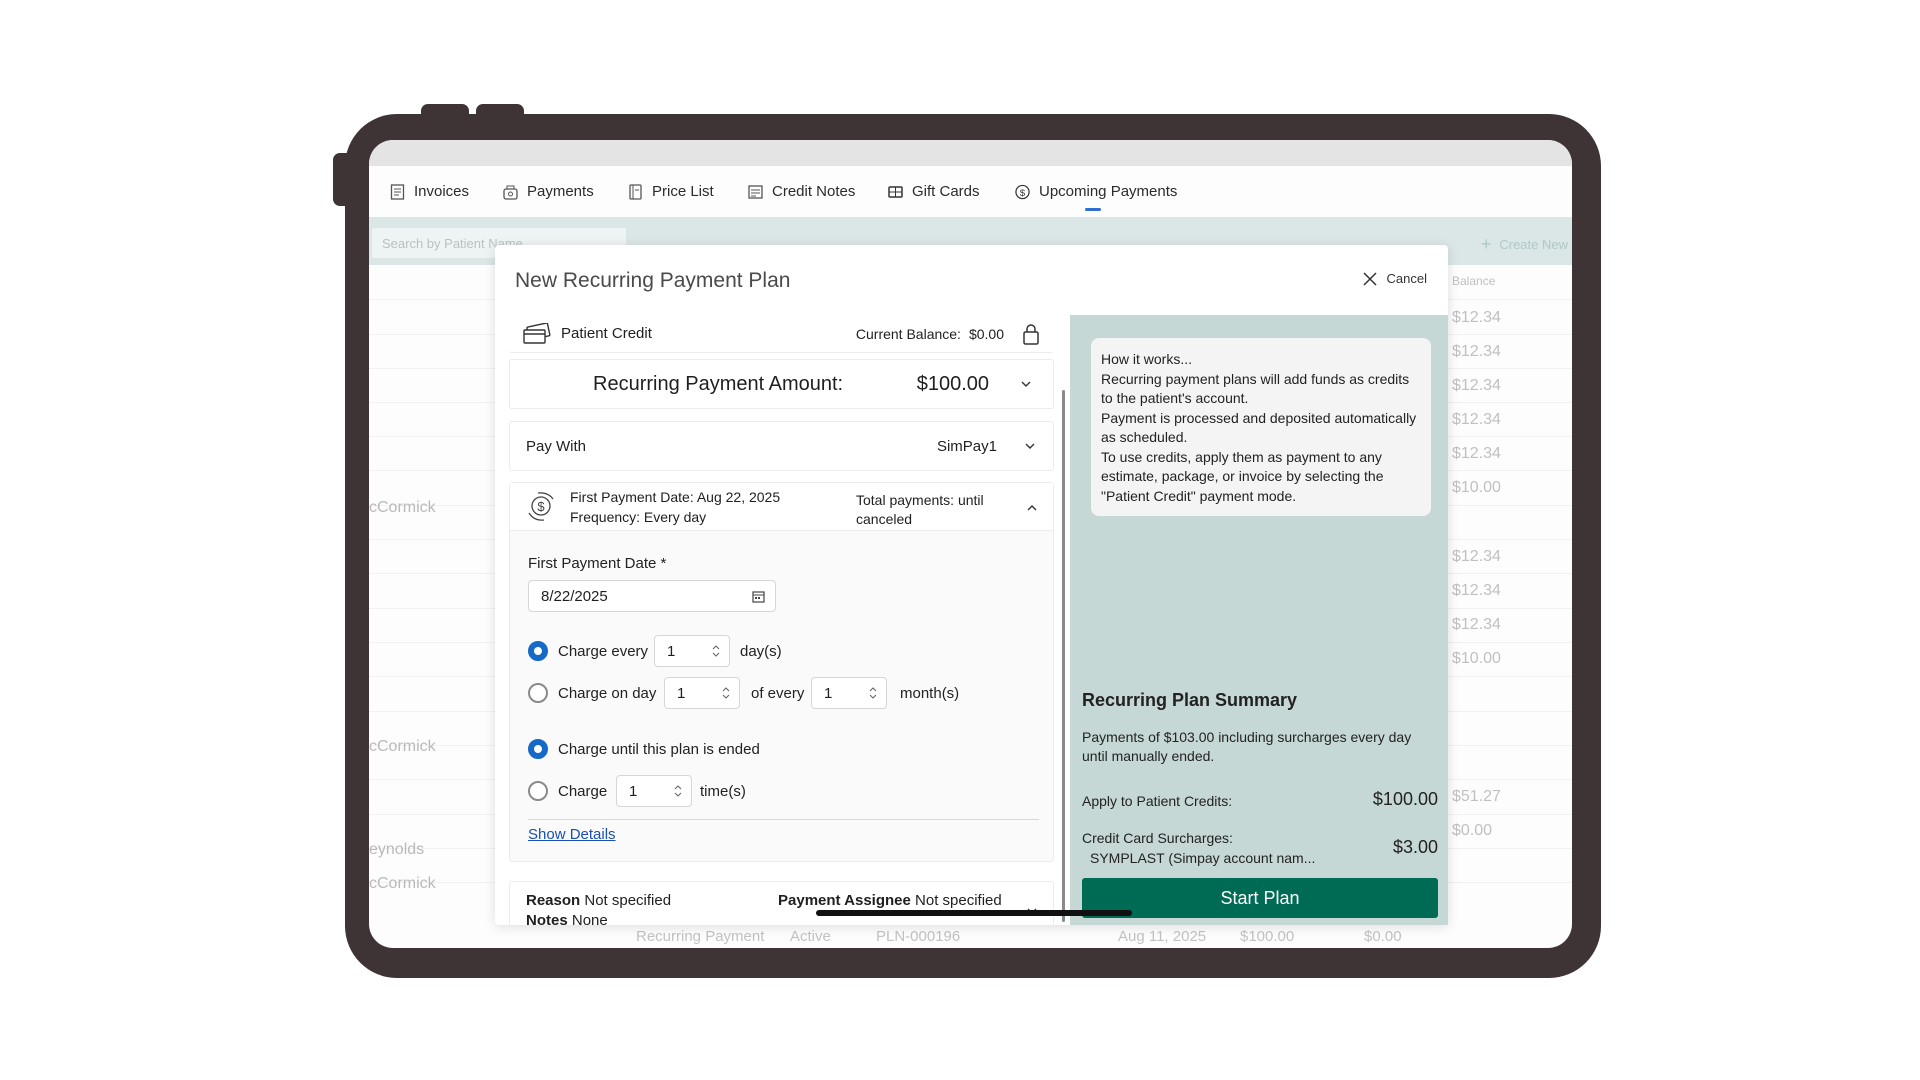 This screenshot has width=1920, height=1080. What do you see at coordinates (930, 693) in the screenshot?
I see `month-unit: month(s)` at bounding box center [930, 693].